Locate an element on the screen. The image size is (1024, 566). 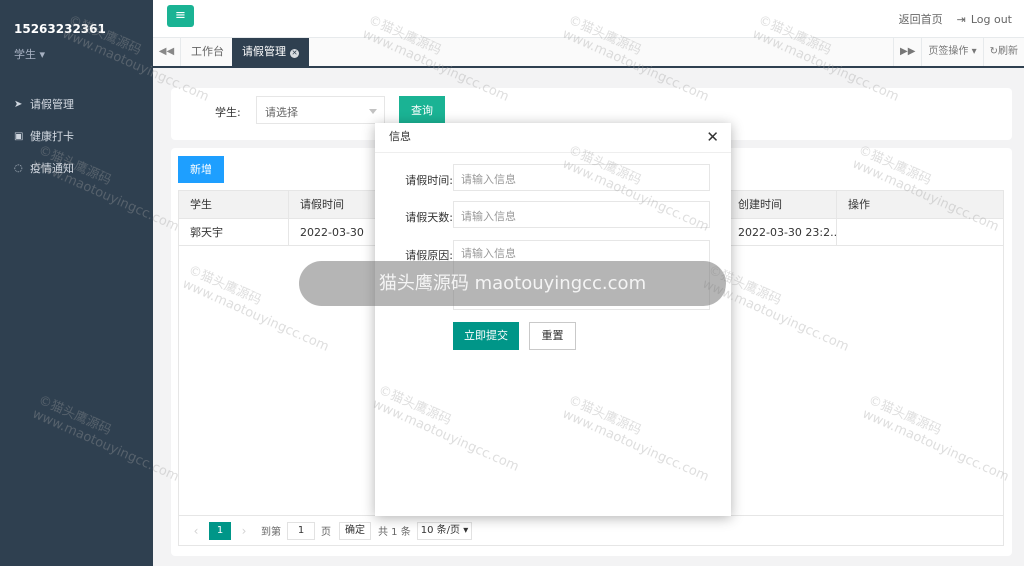
calendar-icon: ▣ is located at coordinates (19, 136).